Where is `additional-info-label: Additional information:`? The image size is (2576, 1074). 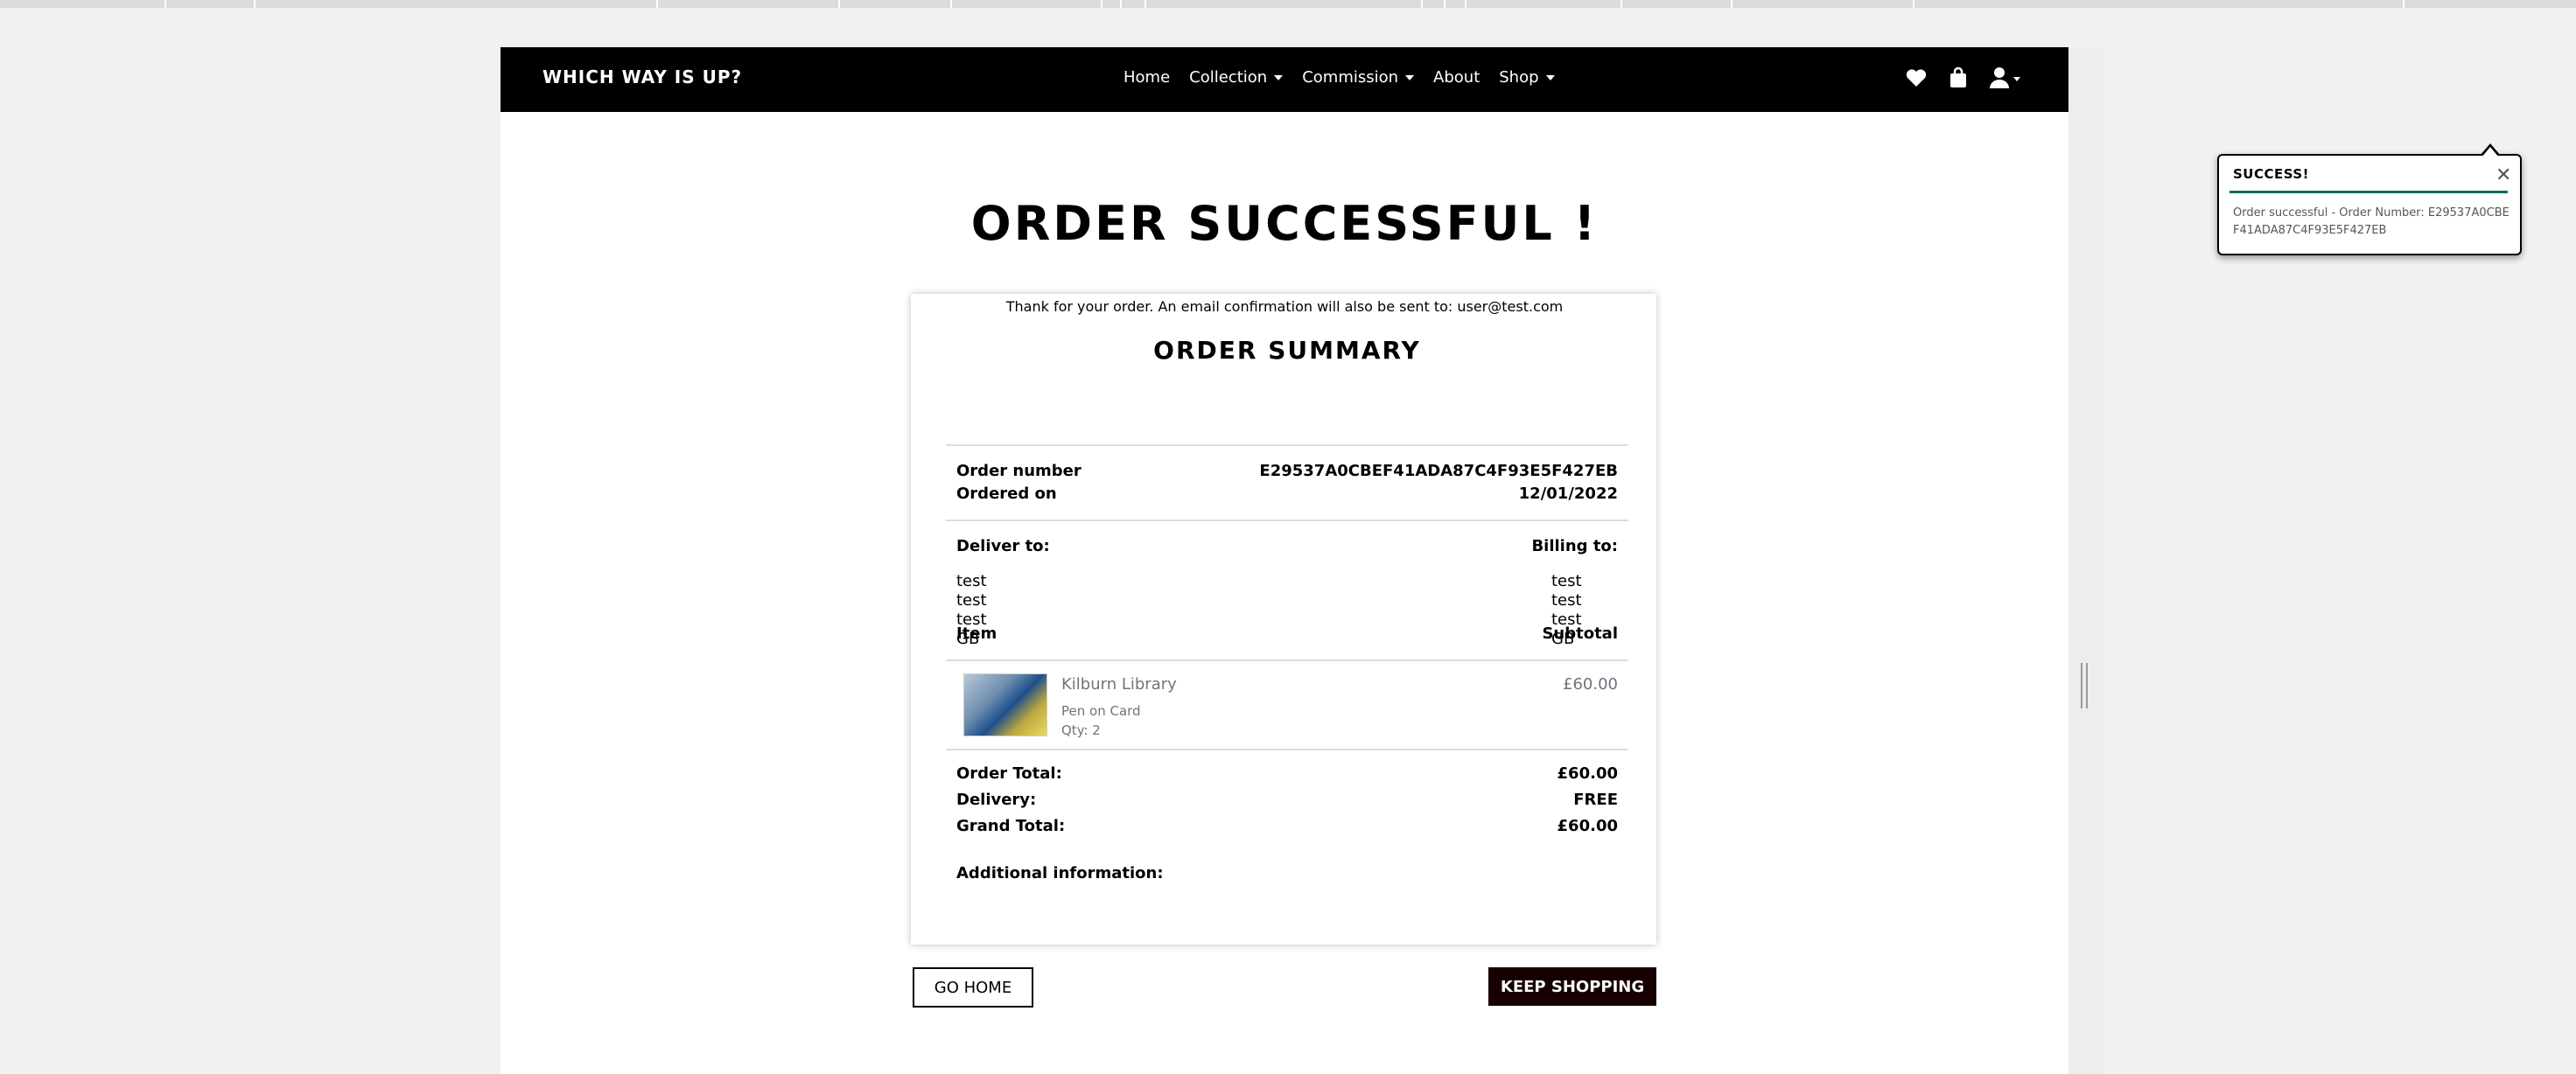 additional-info-label: Additional information: is located at coordinates (1060, 873).